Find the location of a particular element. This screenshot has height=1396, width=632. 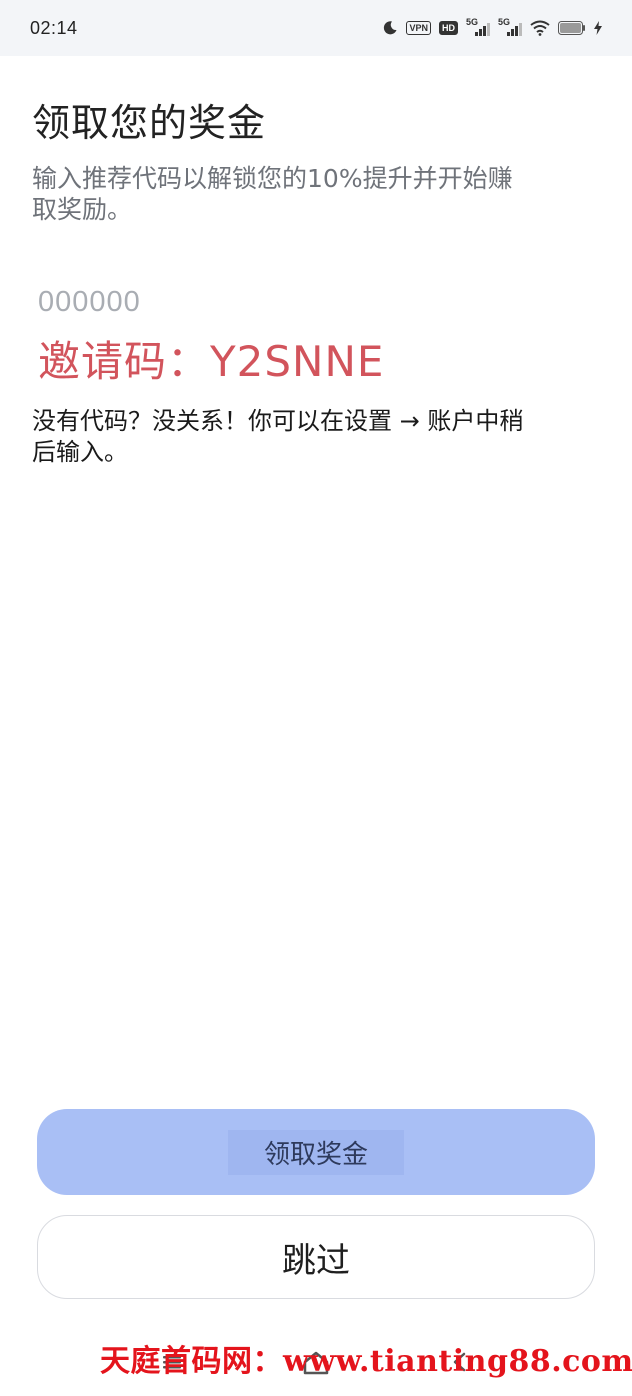

battery-icon is located at coordinates (572, 28).